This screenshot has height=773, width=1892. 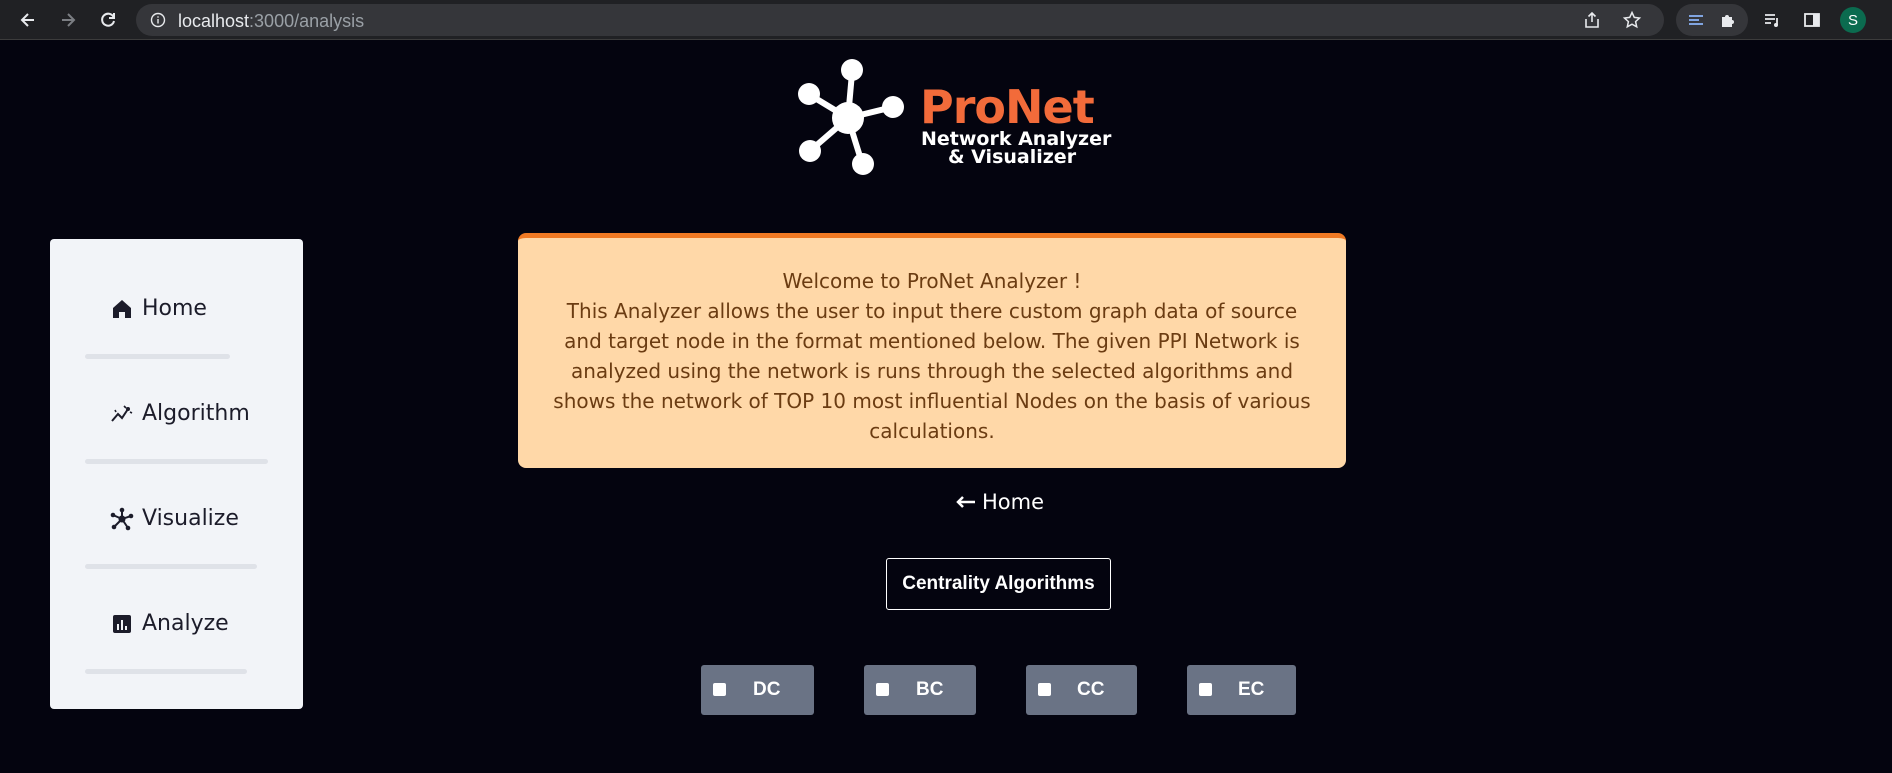 I want to click on sidebar-item-algorithm: Algorithm, so click(x=180, y=413).